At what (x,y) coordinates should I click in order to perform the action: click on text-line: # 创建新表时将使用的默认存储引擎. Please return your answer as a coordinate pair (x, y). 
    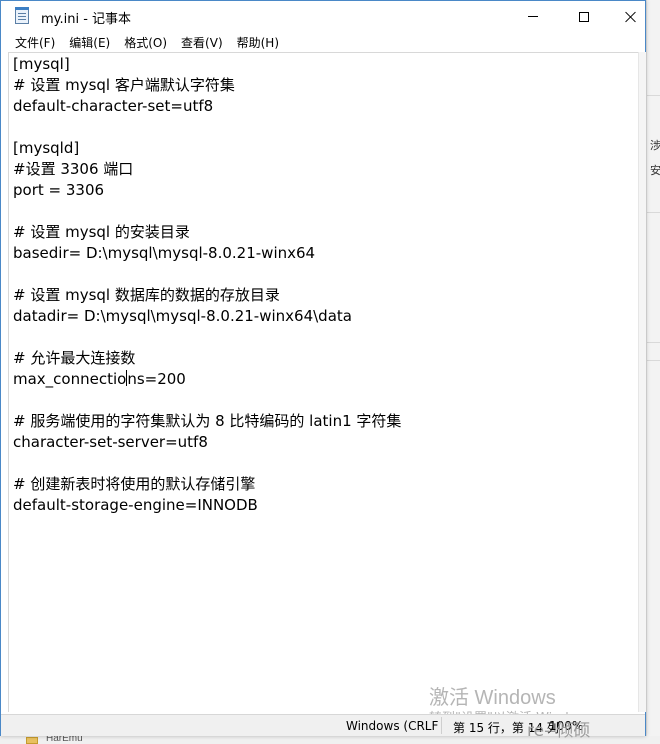
    Looking at the image, I should click on (134, 484).